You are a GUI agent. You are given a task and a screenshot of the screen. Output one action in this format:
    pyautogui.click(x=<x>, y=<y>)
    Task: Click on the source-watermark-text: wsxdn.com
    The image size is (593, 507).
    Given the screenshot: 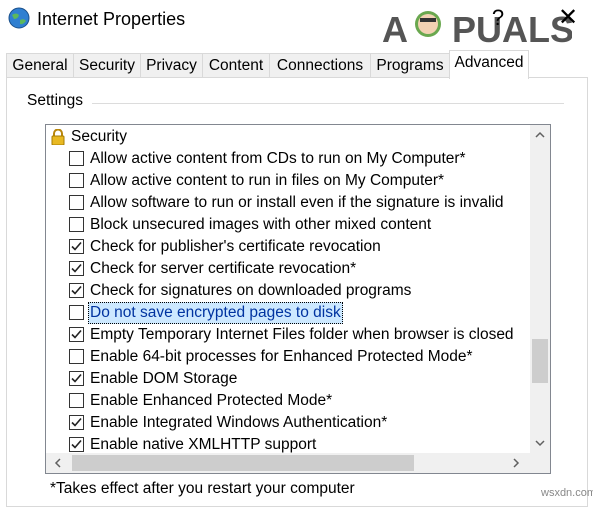 What is the action you would take?
    pyautogui.click(x=567, y=493)
    